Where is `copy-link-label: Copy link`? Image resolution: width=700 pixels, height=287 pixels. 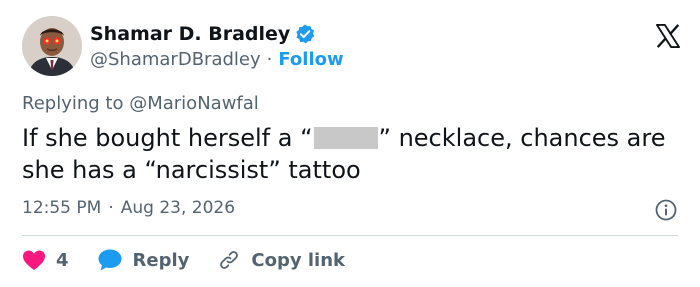
copy-link-label: Copy link is located at coordinates (298, 260).